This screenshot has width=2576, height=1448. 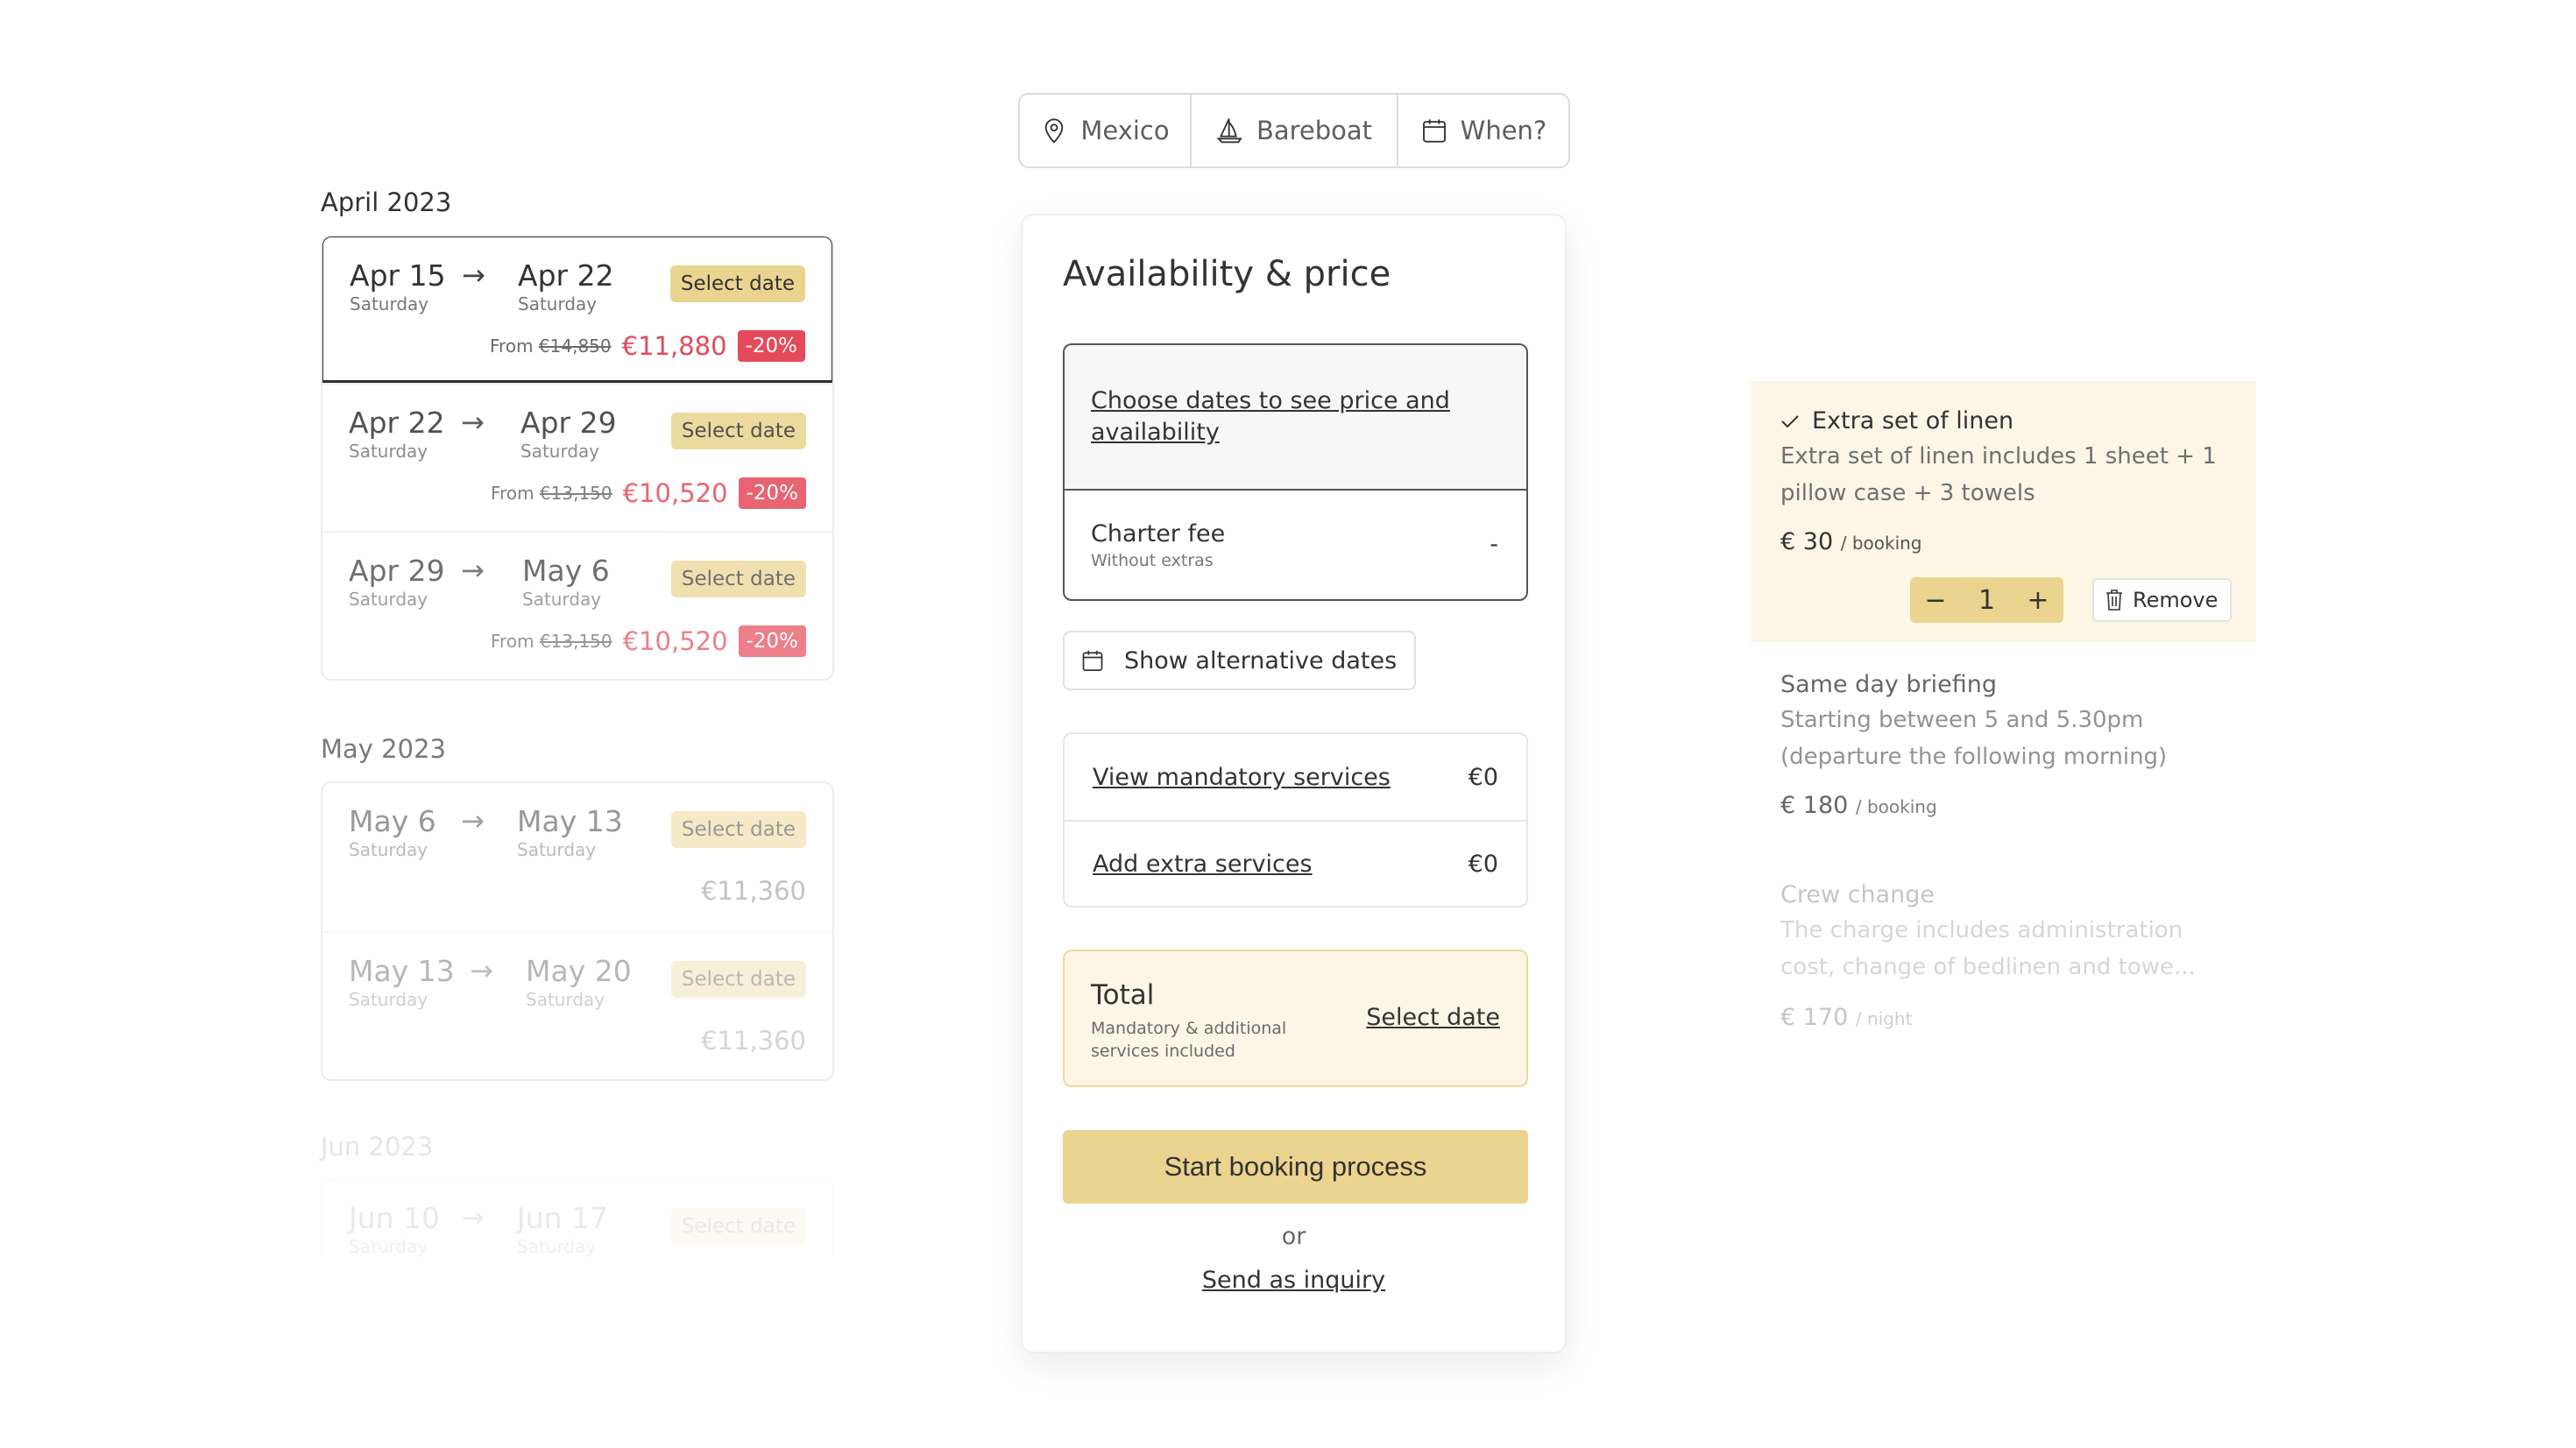 I want to click on start-date: Apr 22 Saturday, so click(x=397, y=434).